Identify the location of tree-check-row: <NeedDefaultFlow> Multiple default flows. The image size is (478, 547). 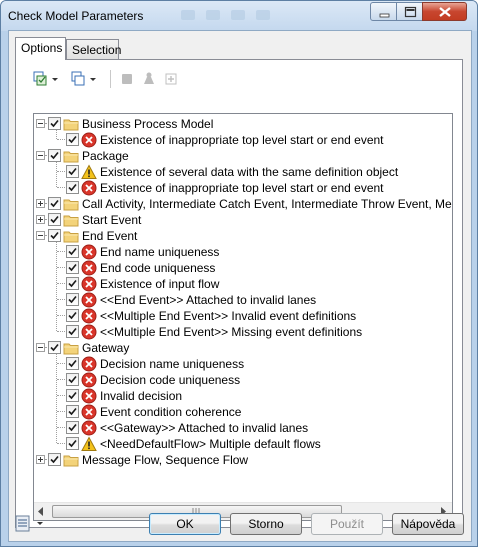
(243, 444).